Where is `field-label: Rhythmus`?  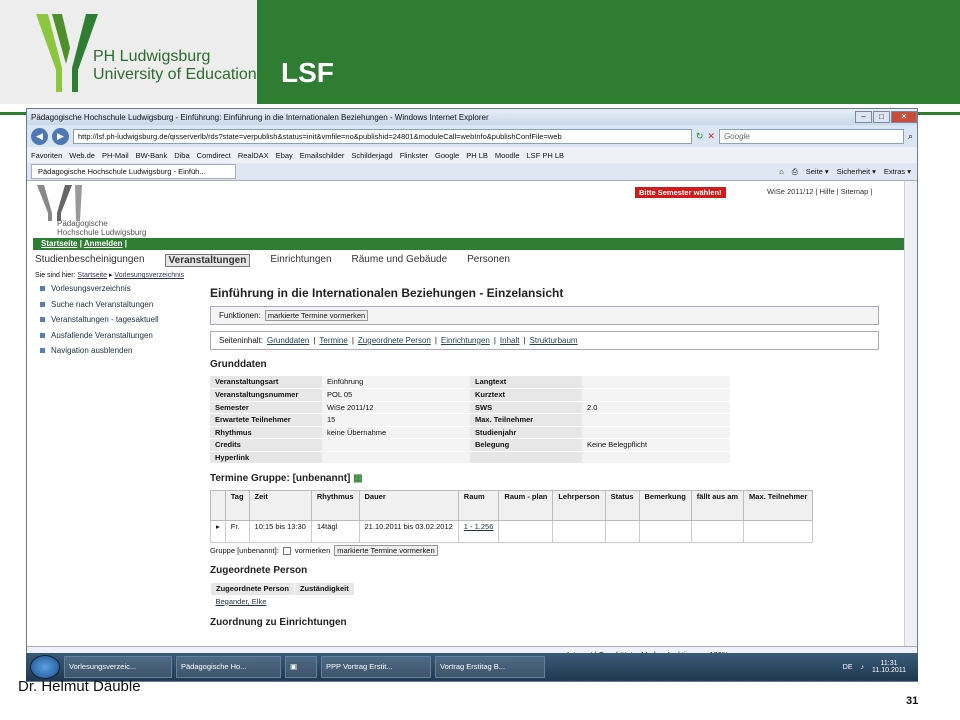 field-label: Rhythmus is located at coordinates (266, 432).